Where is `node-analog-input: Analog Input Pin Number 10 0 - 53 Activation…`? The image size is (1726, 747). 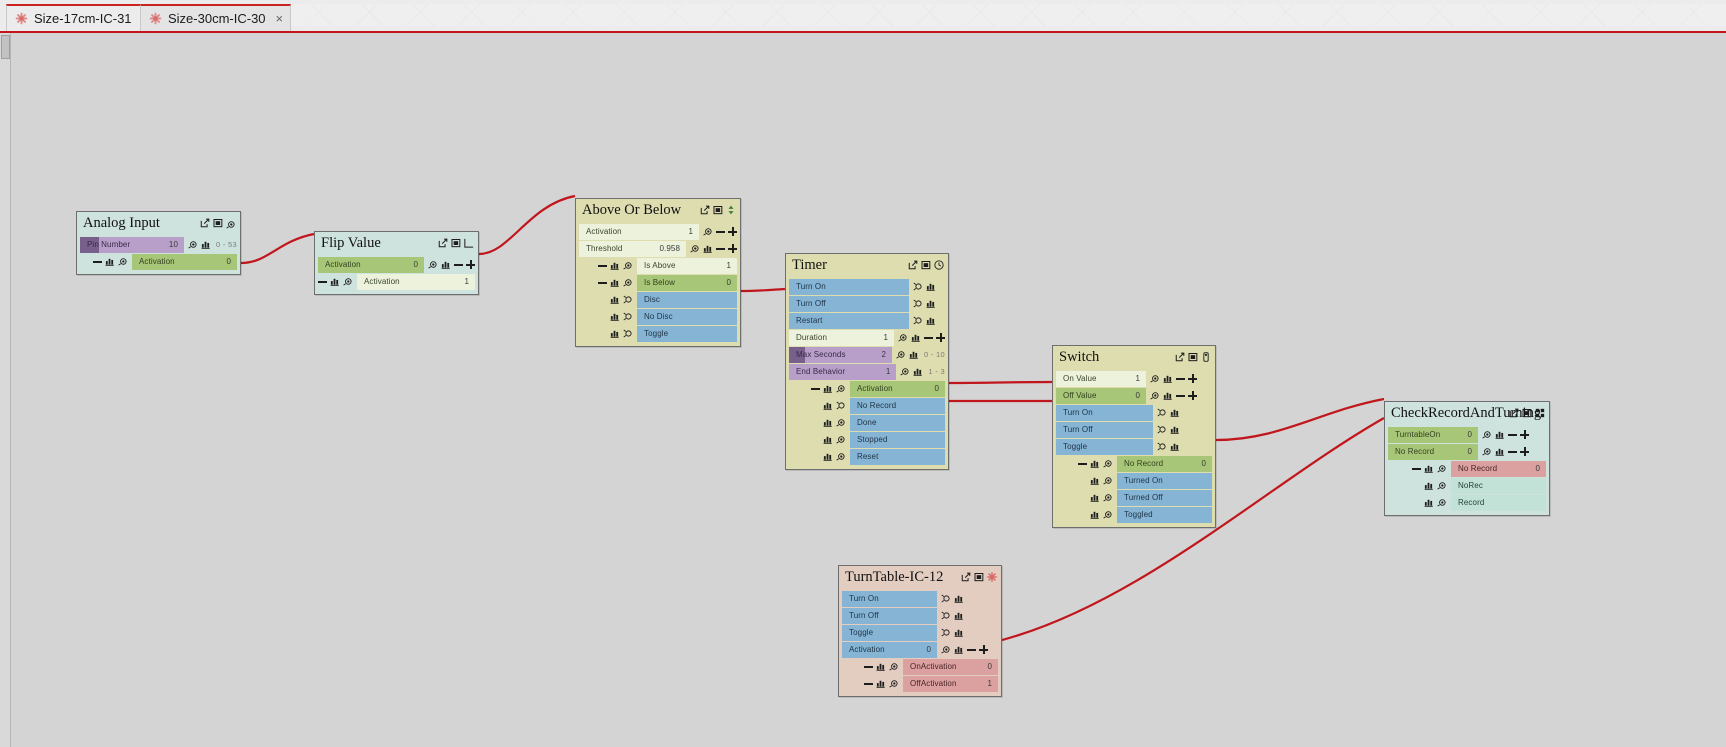 node-analog-input: Analog Input Pin Number 10 0 - 53 Activation… is located at coordinates (158, 243).